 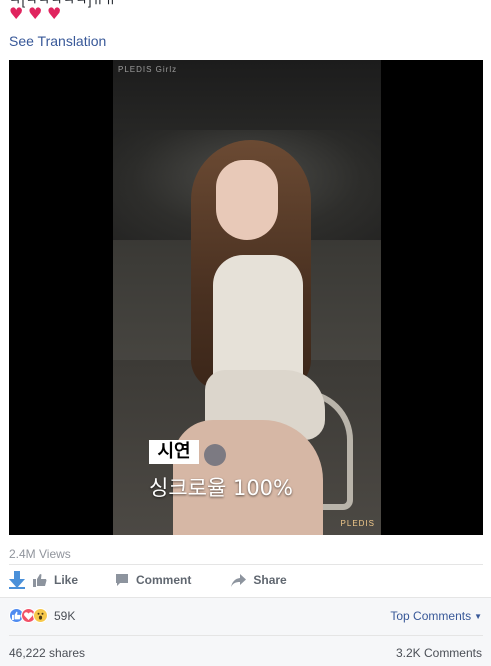 What do you see at coordinates (258, 320) in the screenshot?
I see `person-top` at bounding box center [258, 320].